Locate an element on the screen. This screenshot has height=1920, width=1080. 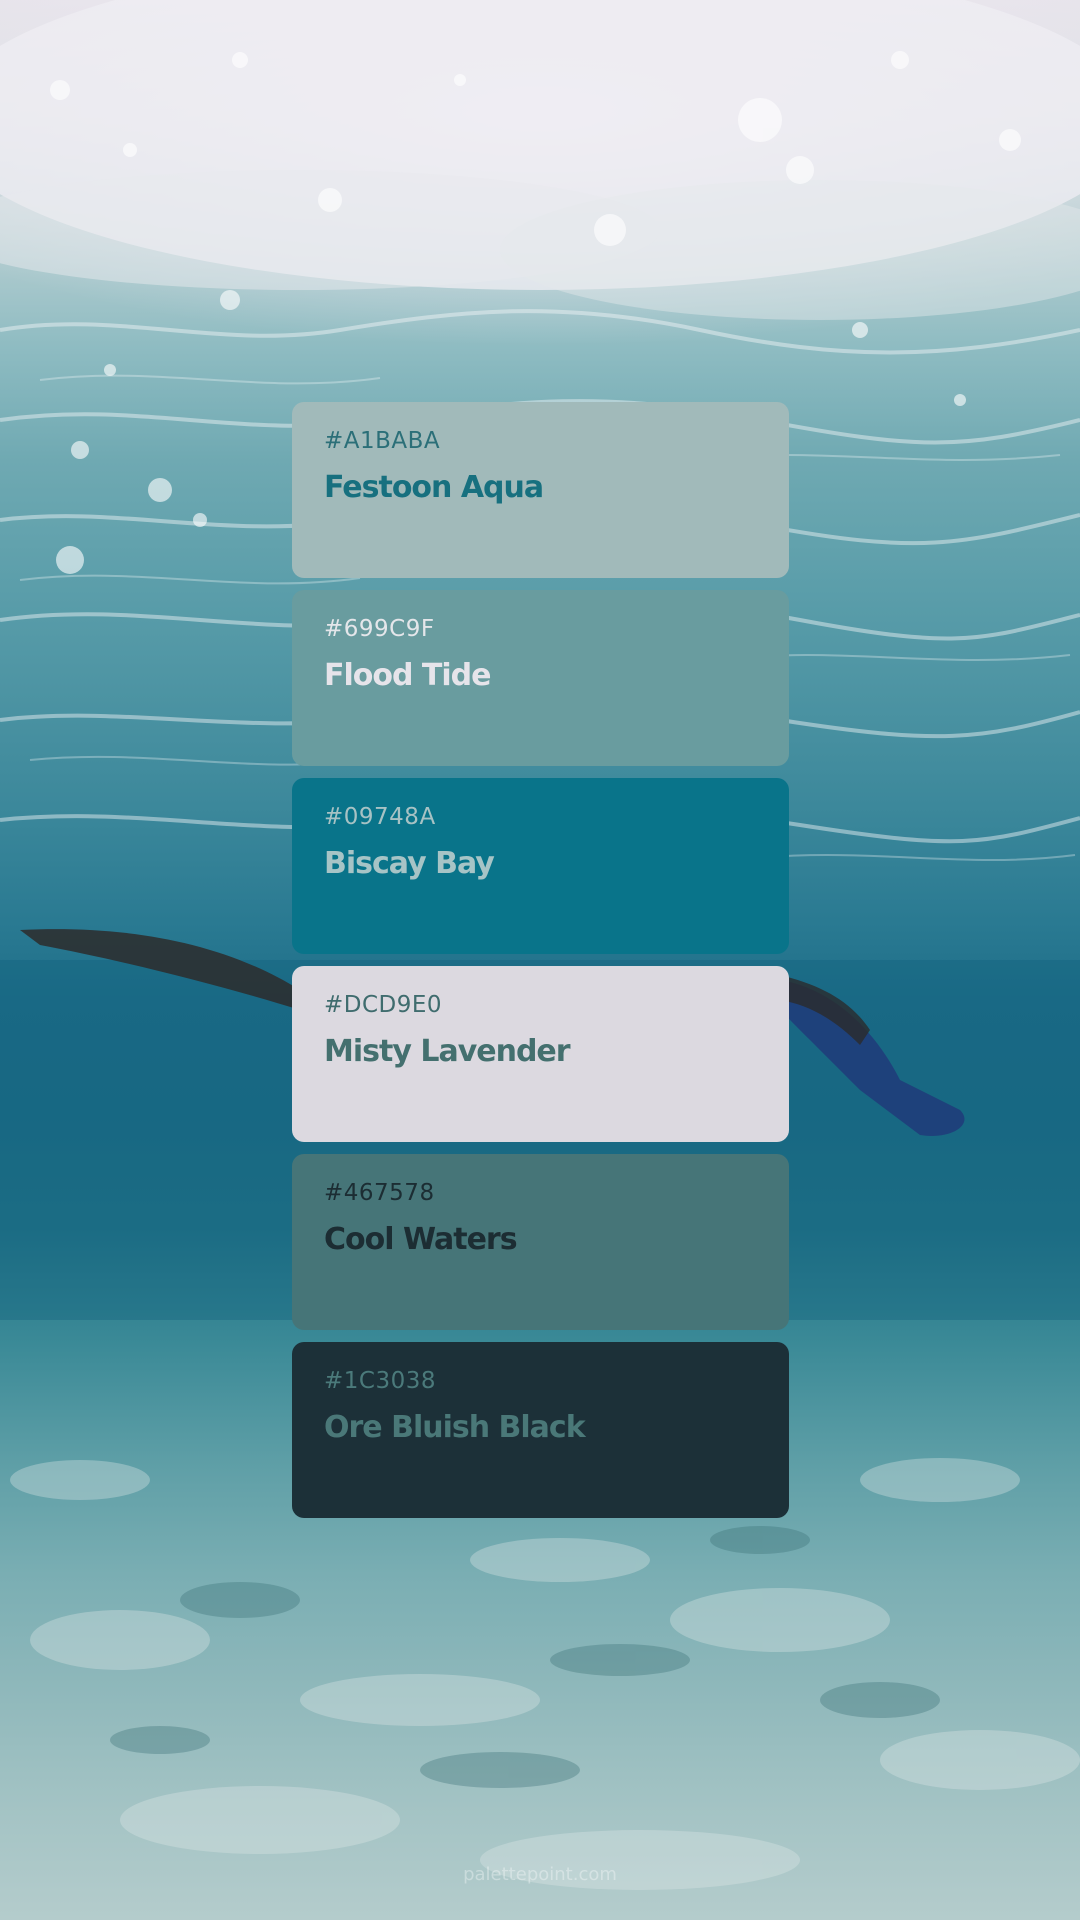
swatch-color-name: Ore Bluish Black is located at coordinates (455, 1427).